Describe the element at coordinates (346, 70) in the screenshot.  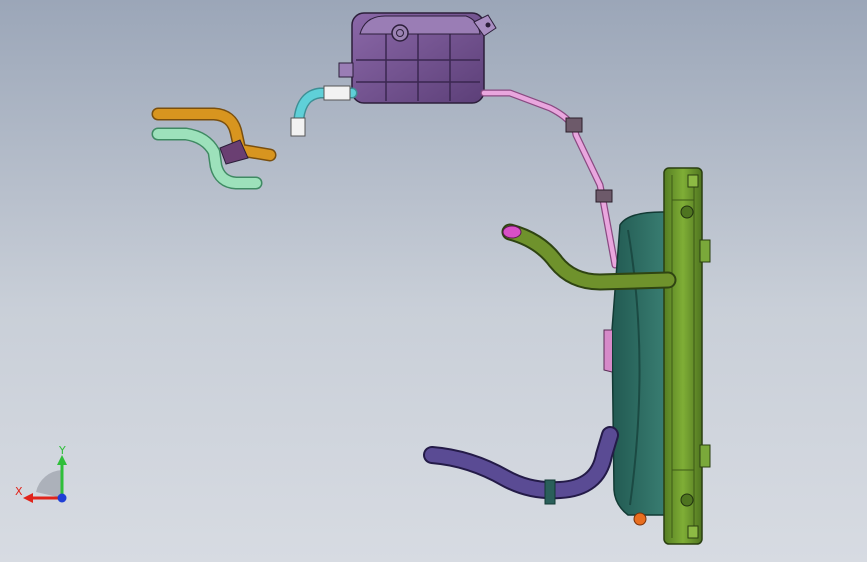
I see `tank-side-tab` at that location.